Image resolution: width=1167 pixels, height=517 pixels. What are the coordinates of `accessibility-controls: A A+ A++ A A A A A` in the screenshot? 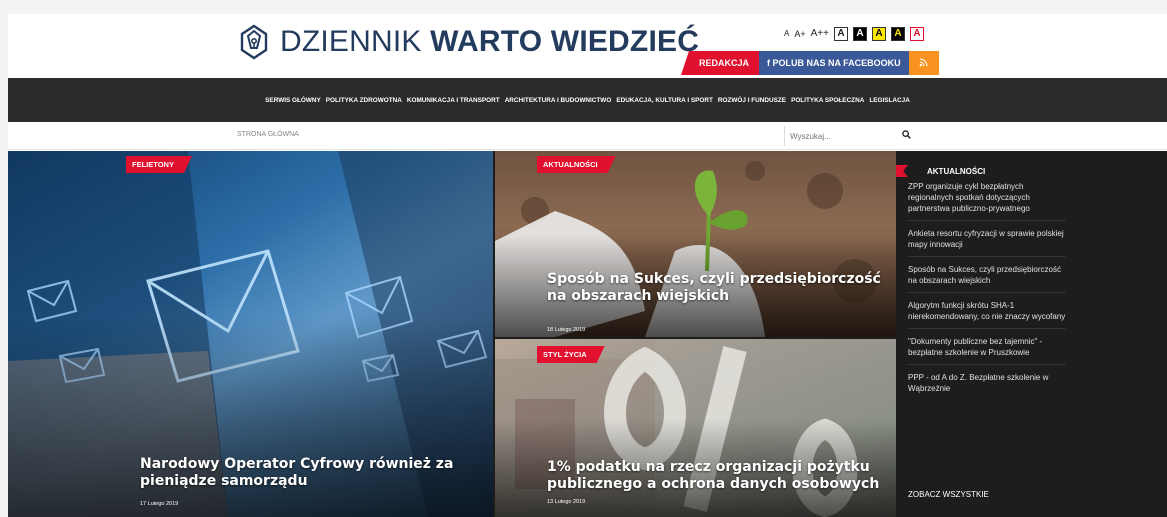 It's located at (854, 34).